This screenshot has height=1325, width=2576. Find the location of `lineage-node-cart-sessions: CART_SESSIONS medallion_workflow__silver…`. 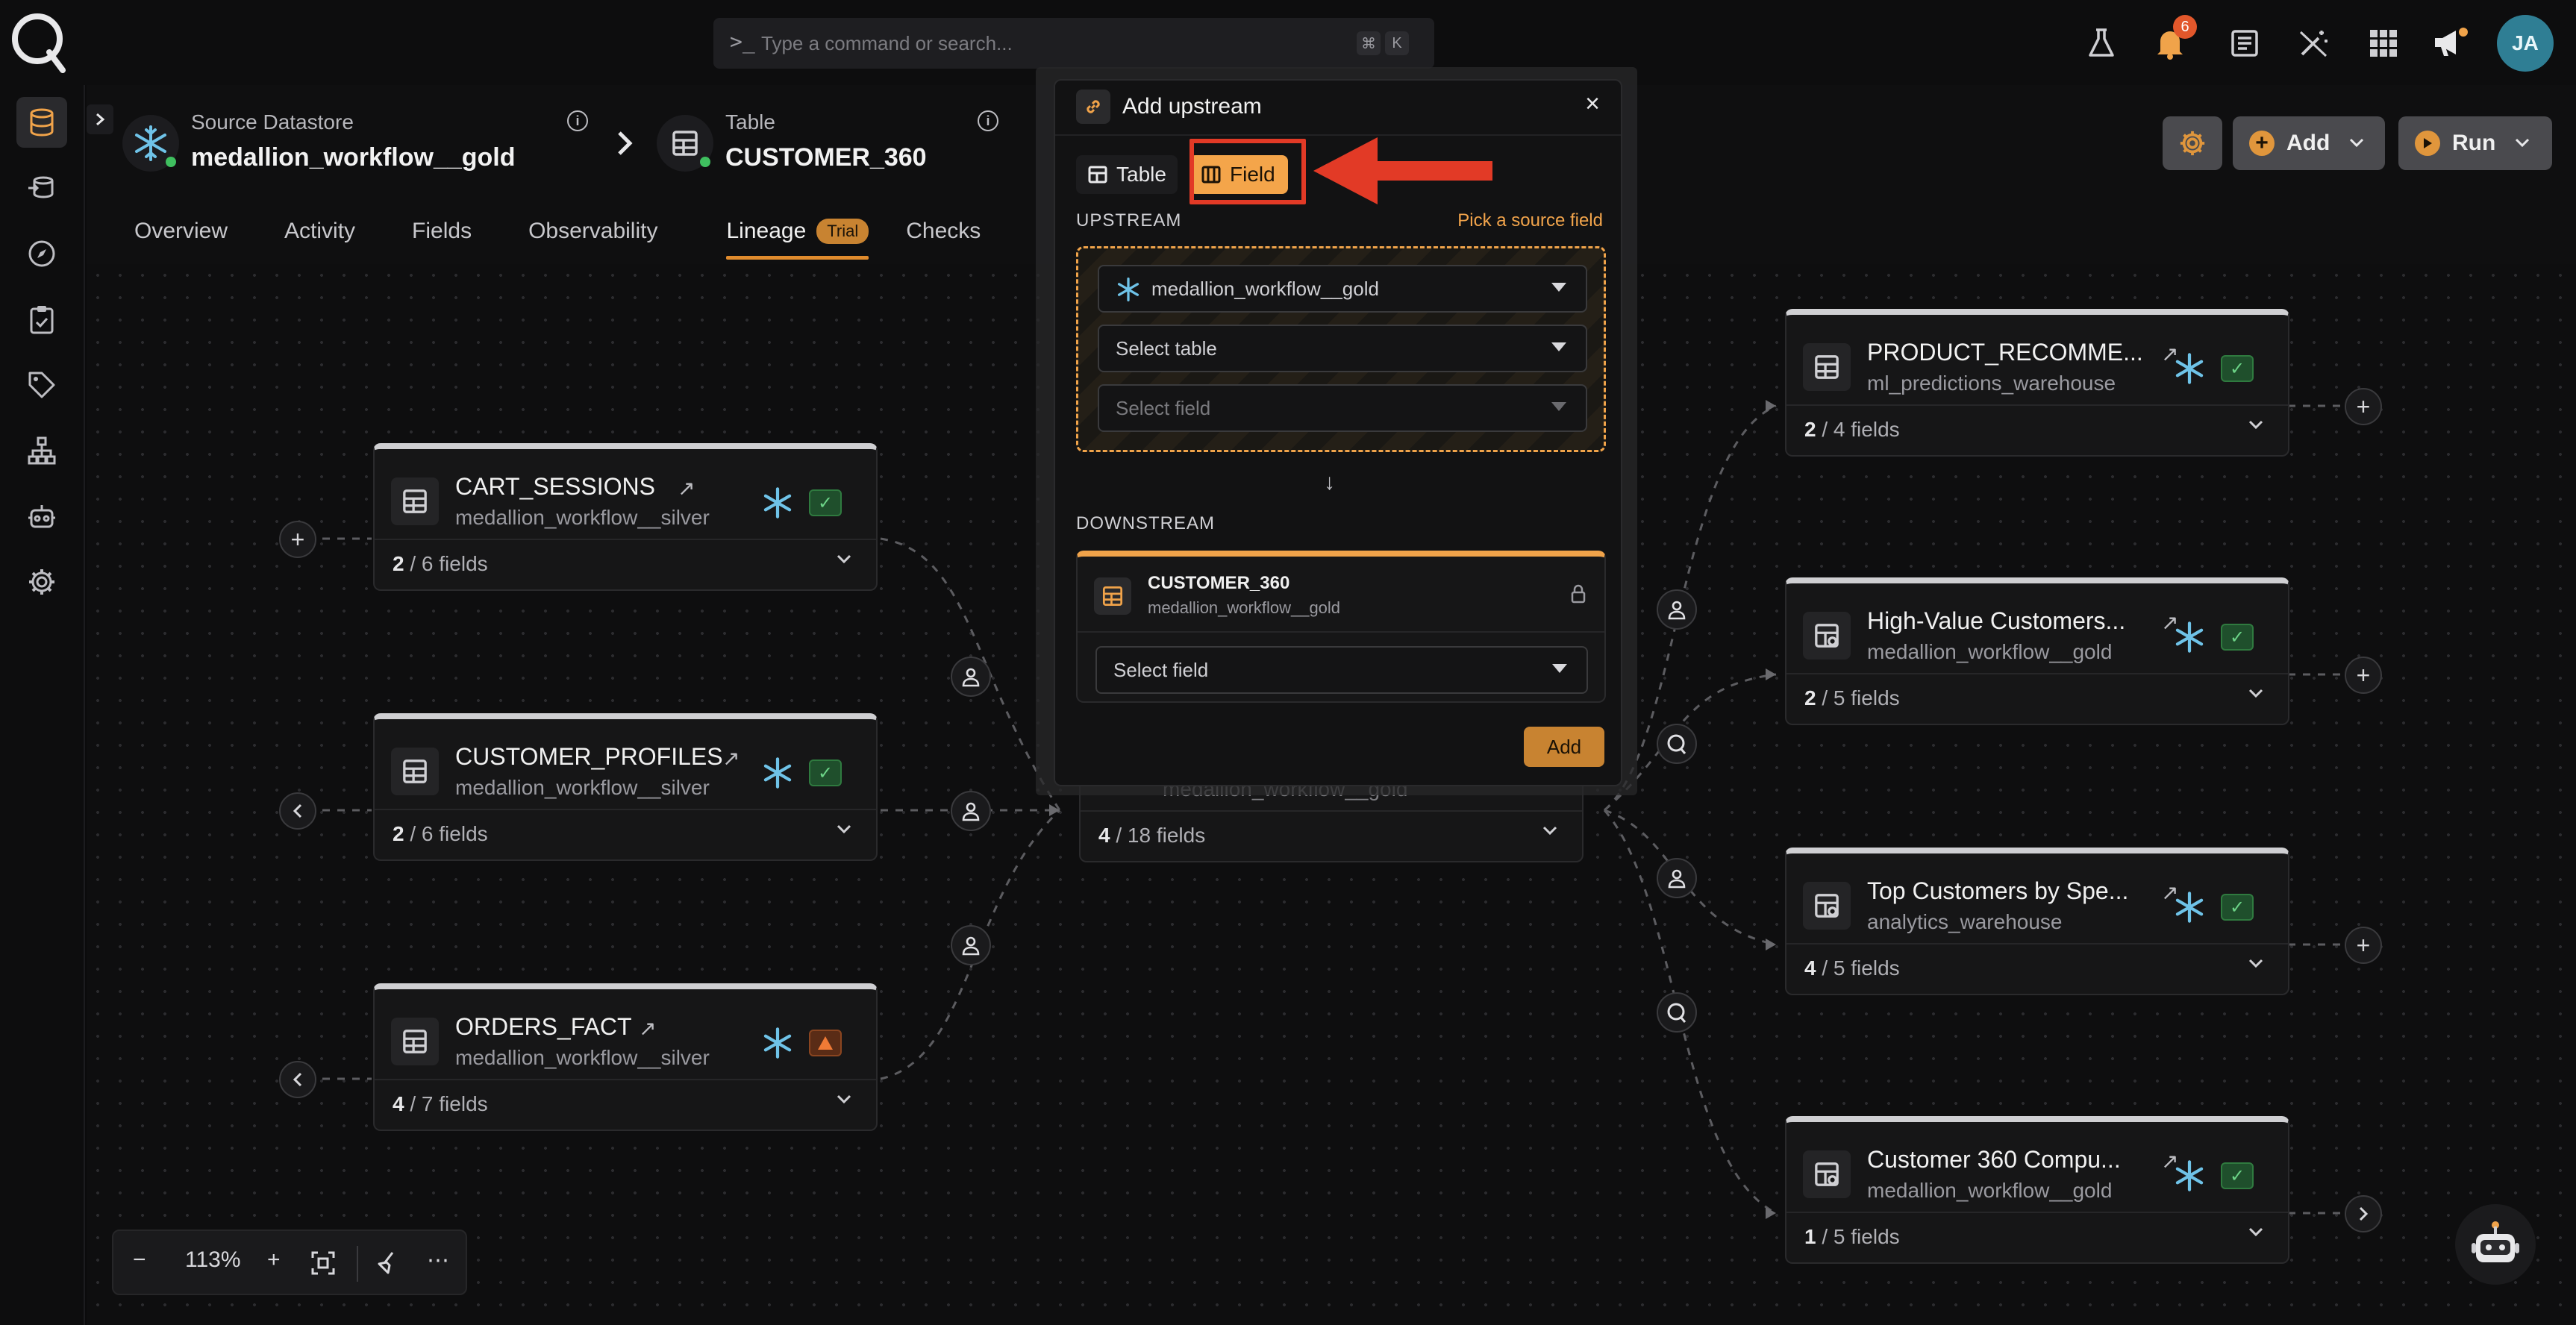

lineage-node-cart-sessions: CART_SESSIONS medallion_workflow__silver… is located at coordinates (625, 517).